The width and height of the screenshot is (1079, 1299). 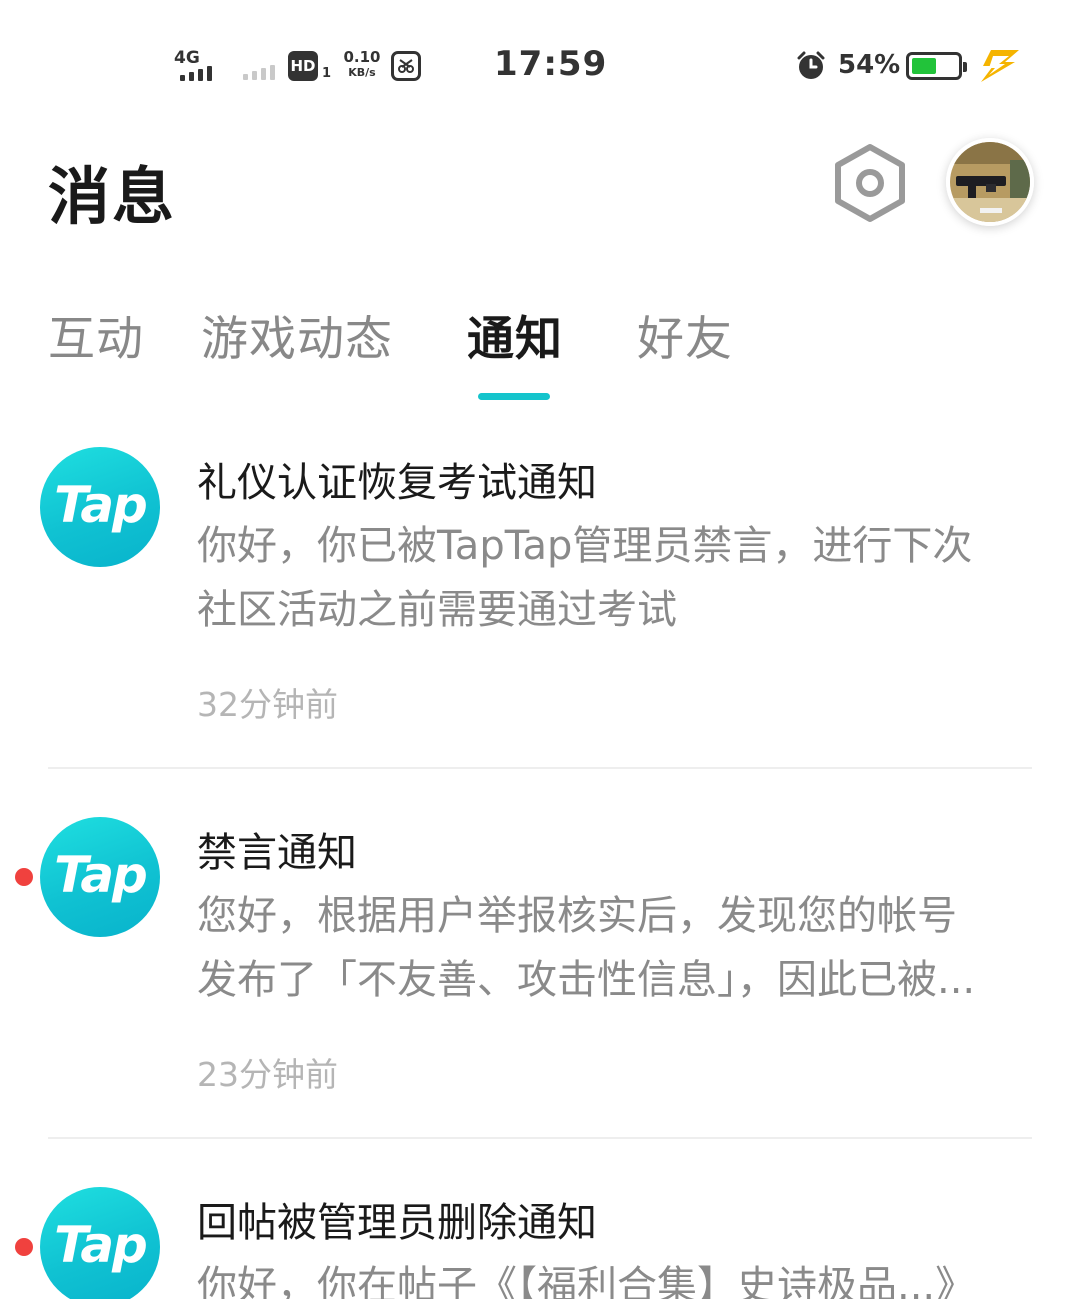 What do you see at coordinates (577, 916) in the screenshot?
I see `notification-body-line: 您好，根据用户举报核实后，发现您的帐号` at bounding box center [577, 916].